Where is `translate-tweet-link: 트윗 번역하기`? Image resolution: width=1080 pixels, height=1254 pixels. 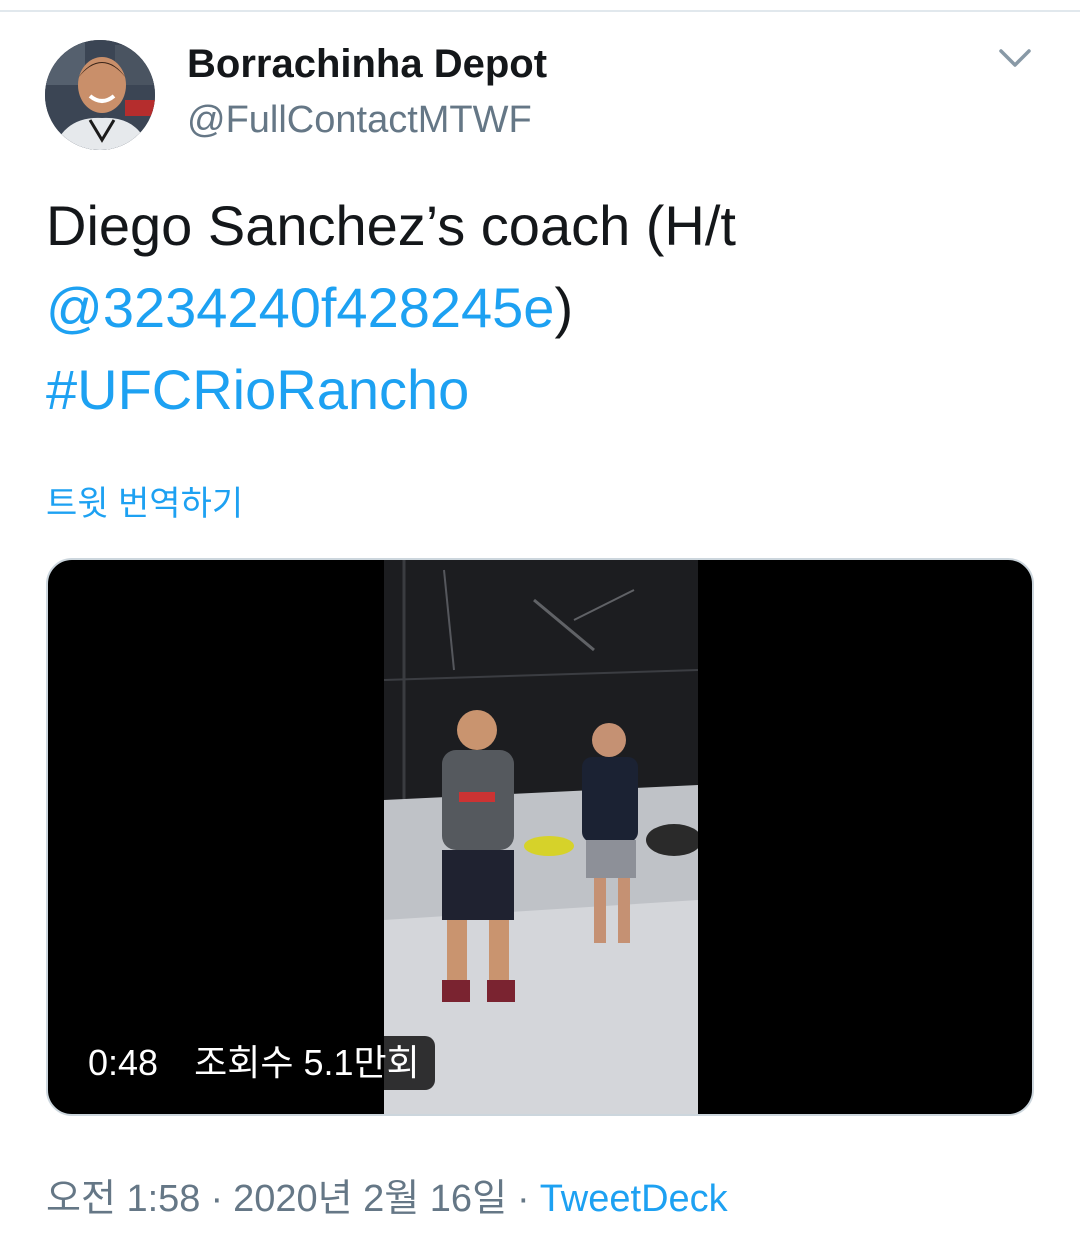 translate-tweet-link: 트윗 번역하기 is located at coordinates (144, 504).